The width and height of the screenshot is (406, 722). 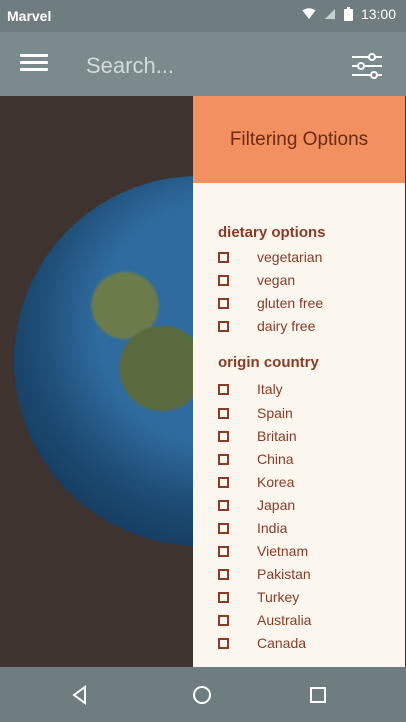 What do you see at coordinates (308, 643) in the screenshot?
I see `origin-option-canada: Canada` at bounding box center [308, 643].